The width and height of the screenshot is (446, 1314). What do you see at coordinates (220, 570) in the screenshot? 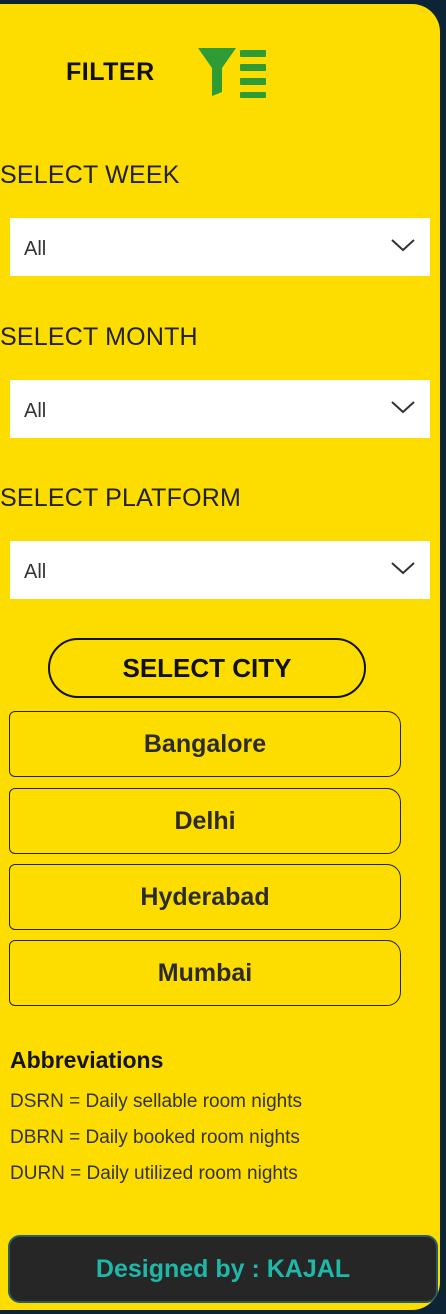
I see `platform-dropdown: All` at bounding box center [220, 570].